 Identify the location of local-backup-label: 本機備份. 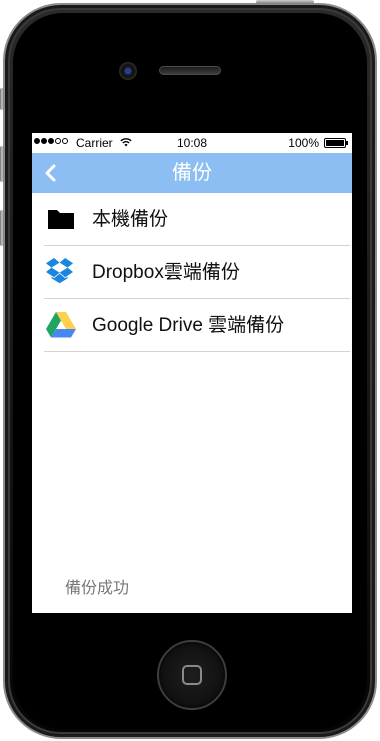
(130, 219).